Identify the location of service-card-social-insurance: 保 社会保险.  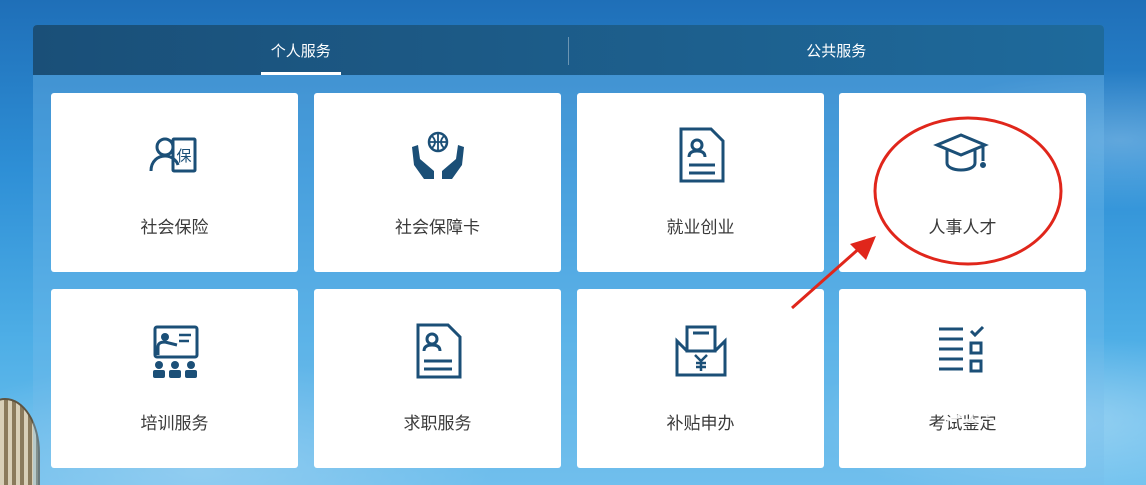
(174, 182).